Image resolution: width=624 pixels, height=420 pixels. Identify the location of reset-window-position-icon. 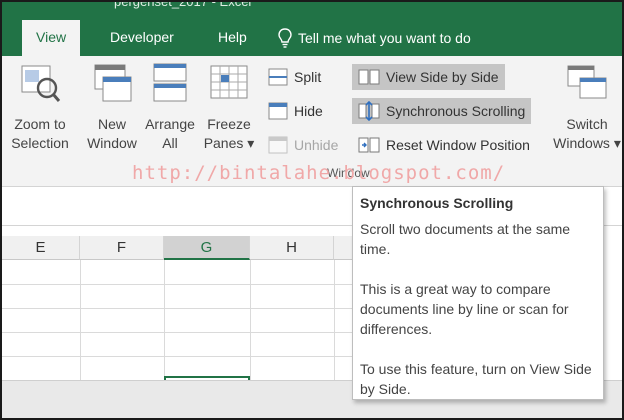
(369, 145).